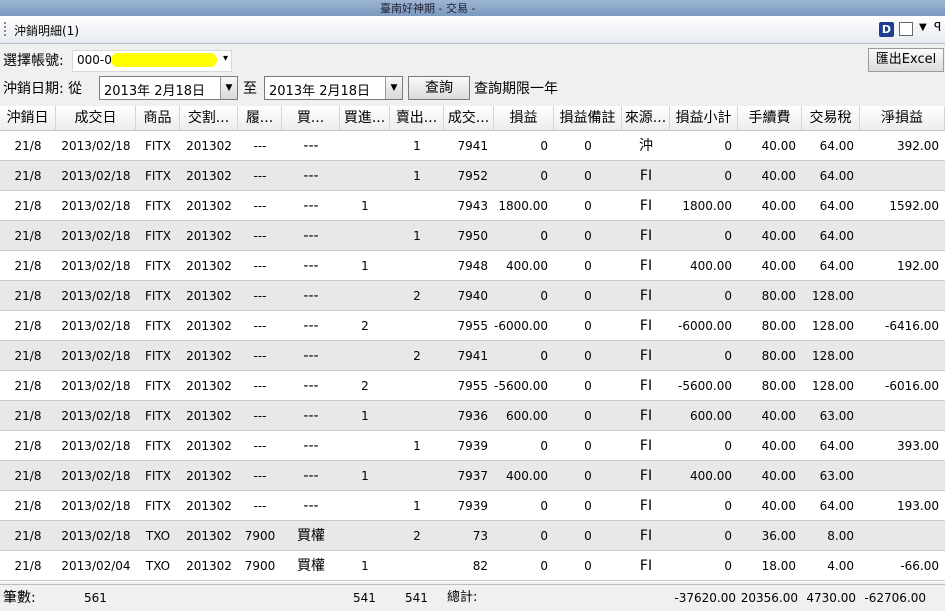  Describe the element at coordinates (886, 29) in the screenshot. I see `d-logo-icon: D` at that location.